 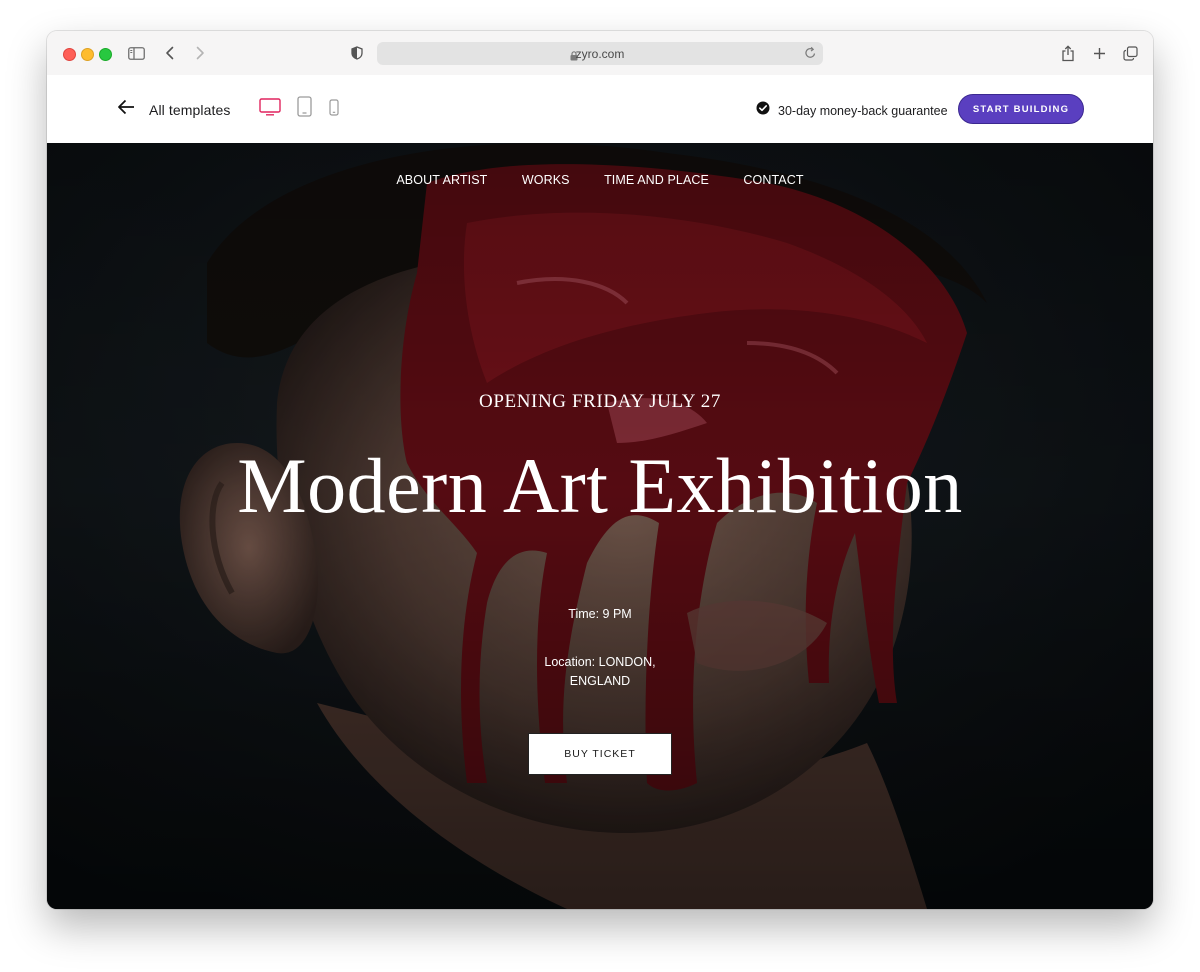 What do you see at coordinates (600, 681) in the screenshot?
I see `location-line-2: ENGLAND` at bounding box center [600, 681].